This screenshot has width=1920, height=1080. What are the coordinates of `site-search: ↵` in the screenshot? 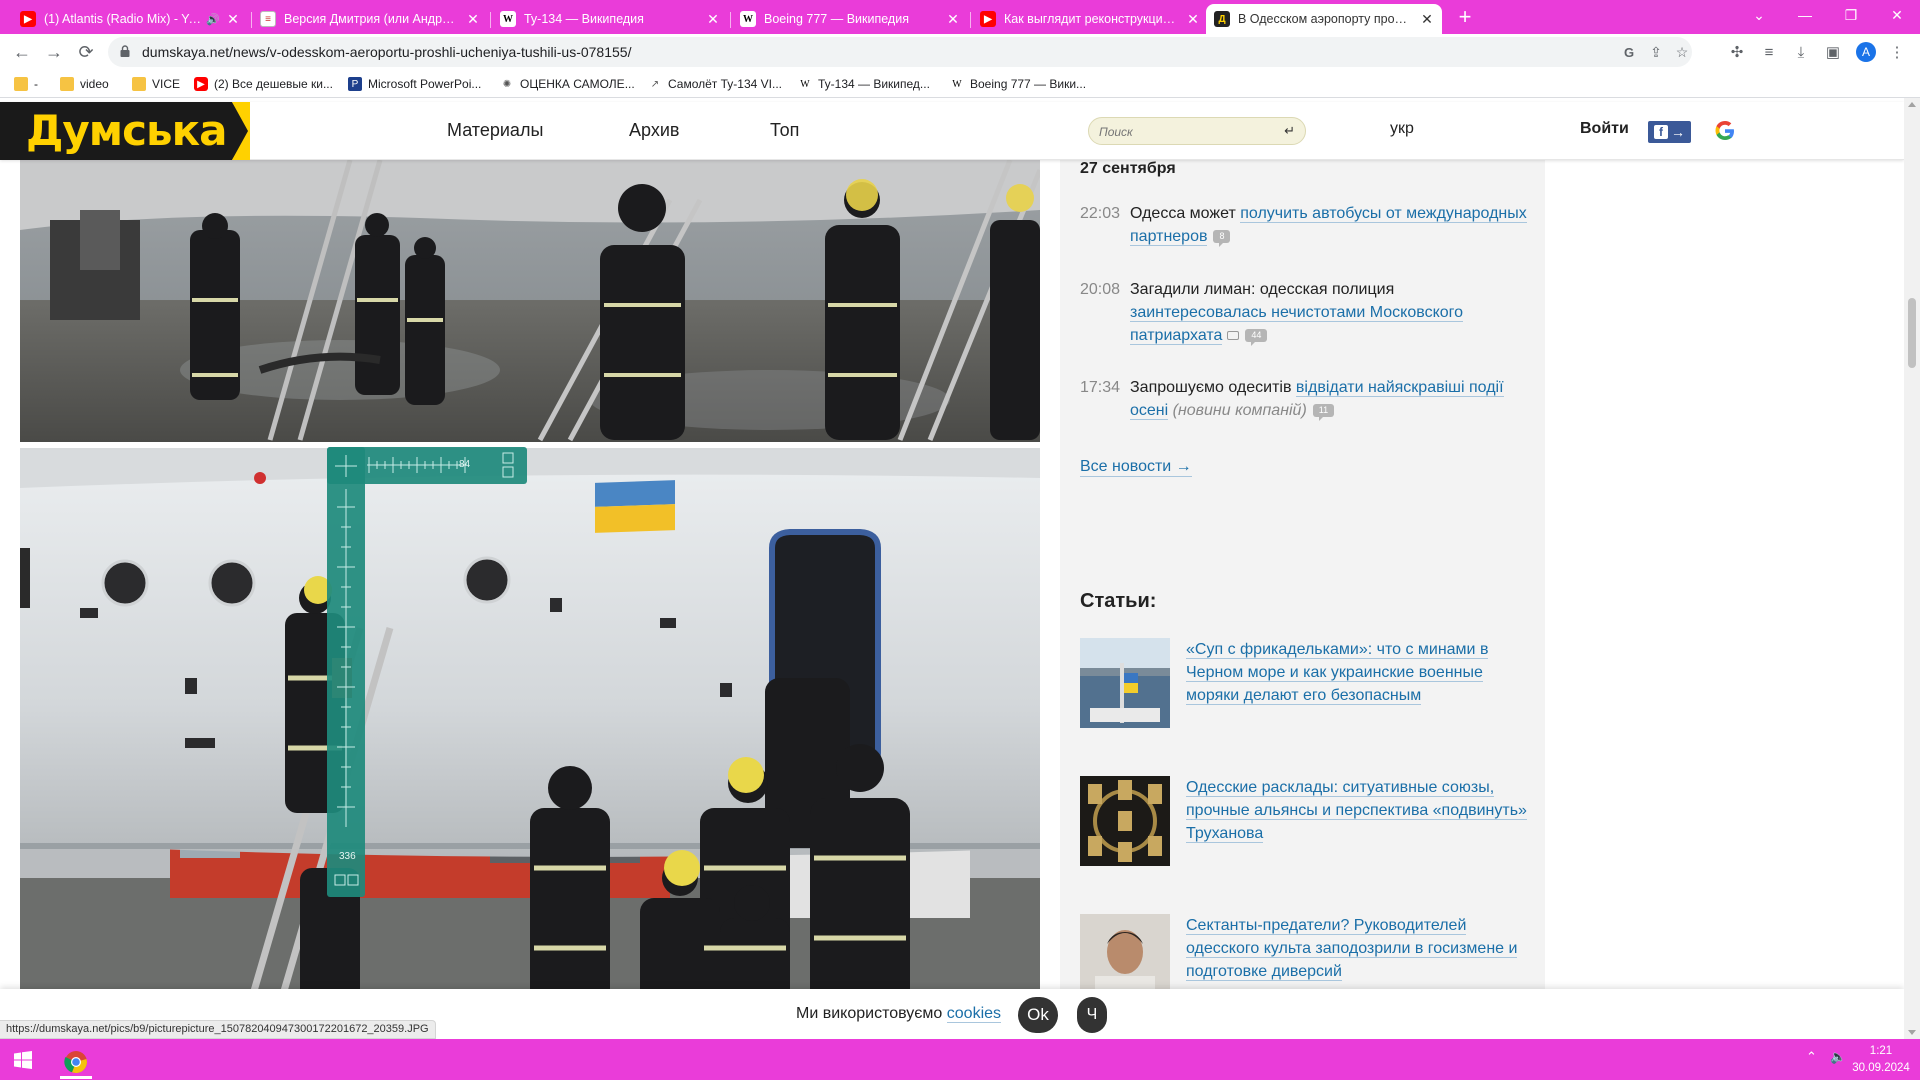 It's located at (1197, 131).